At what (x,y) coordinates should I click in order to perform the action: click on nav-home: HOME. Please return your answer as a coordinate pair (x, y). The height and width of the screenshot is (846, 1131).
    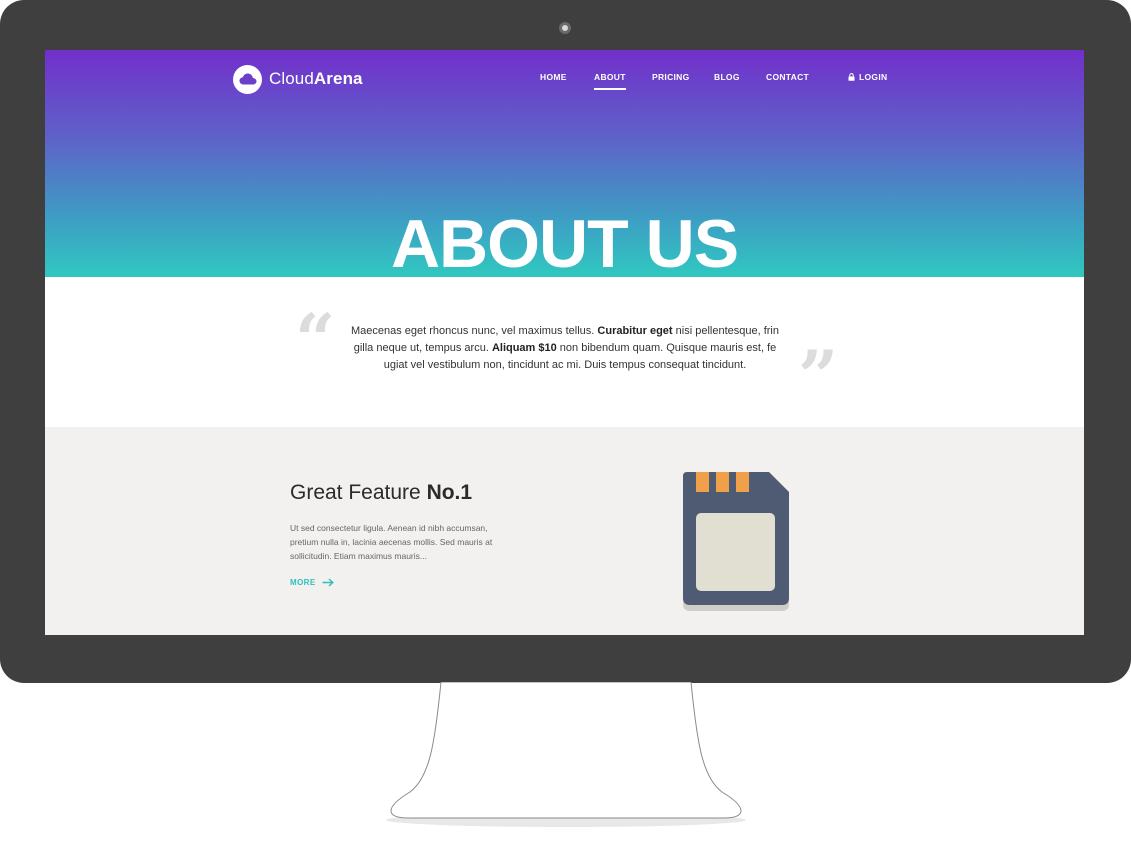
    Looking at the image, I should click on (553, 77).